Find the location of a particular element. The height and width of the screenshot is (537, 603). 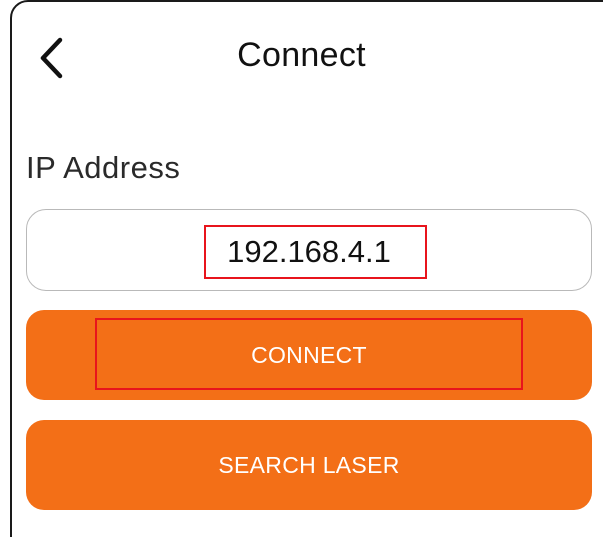

page-title: Connect is located at coordinates (301, 55).